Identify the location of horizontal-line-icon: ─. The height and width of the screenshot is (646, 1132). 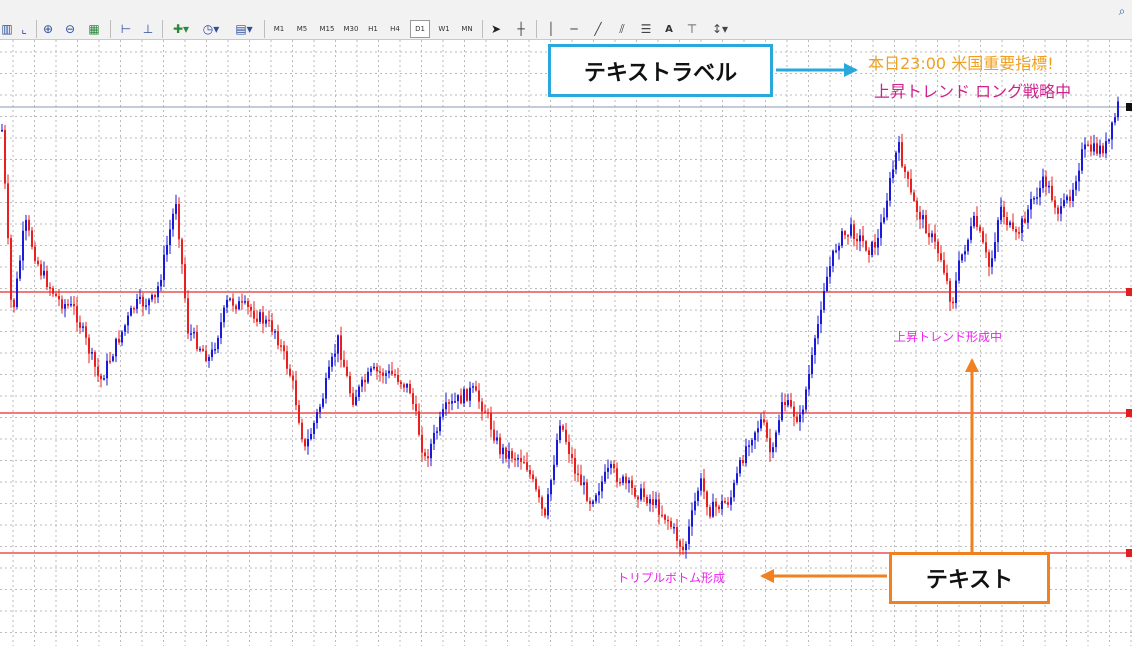
(574, 29).